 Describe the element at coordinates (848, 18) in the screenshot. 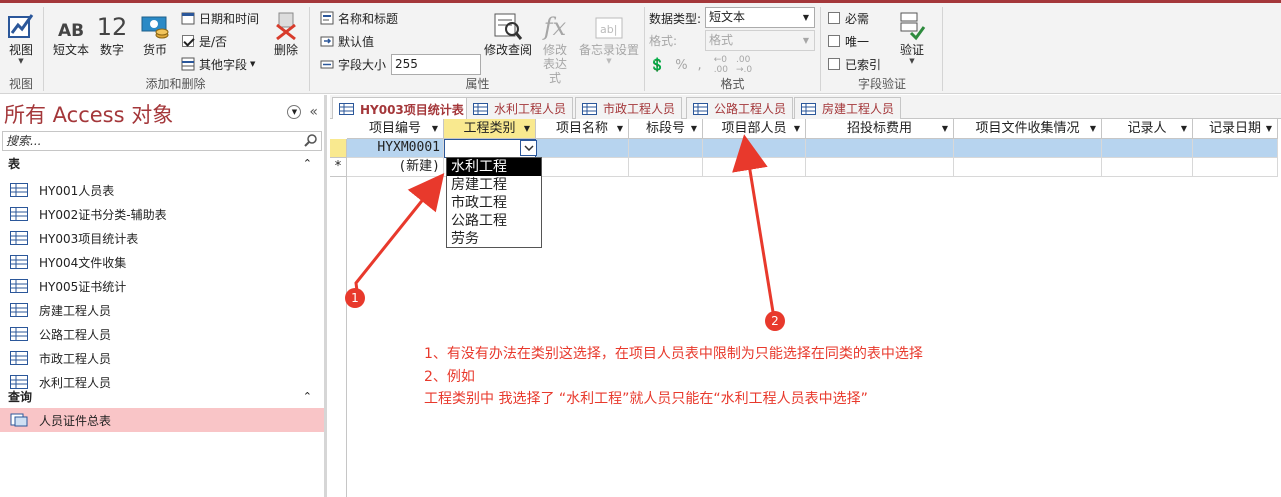

I see `required-checkbox: 必需` at that location.